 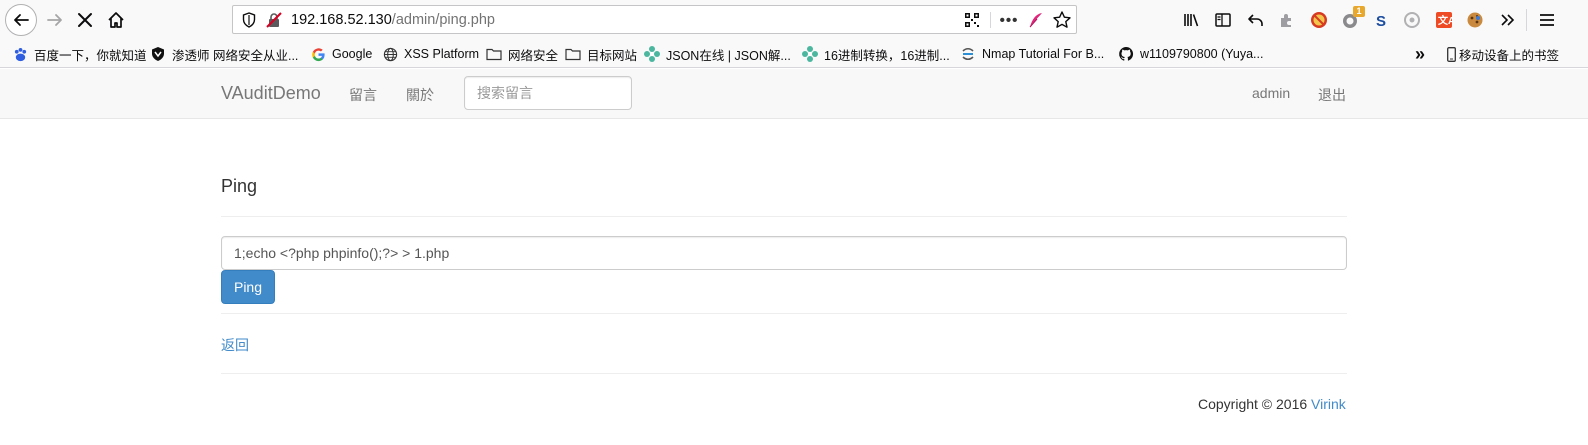 I want to click on sidebar-icon, so click(x=1223, y=20).